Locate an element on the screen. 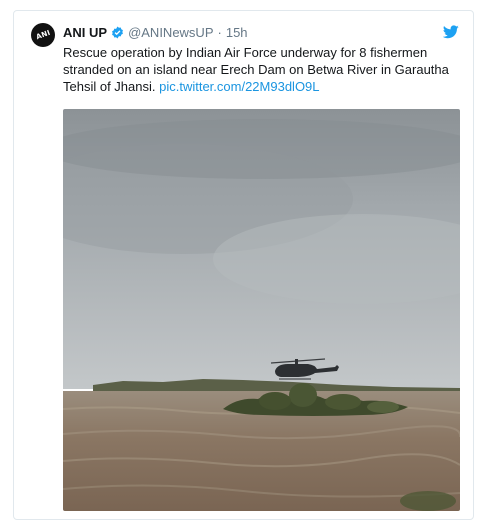 Image resolution: width=499 pixels, height=525 pixels. user-handle: @ANINewsUP is located at coordinates (170, 32).